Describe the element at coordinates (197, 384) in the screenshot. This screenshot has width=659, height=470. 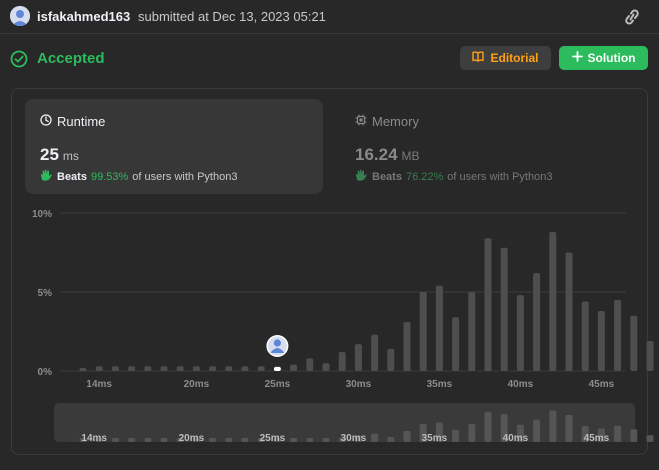
I see `x-tick-label: 20ms` at that location.